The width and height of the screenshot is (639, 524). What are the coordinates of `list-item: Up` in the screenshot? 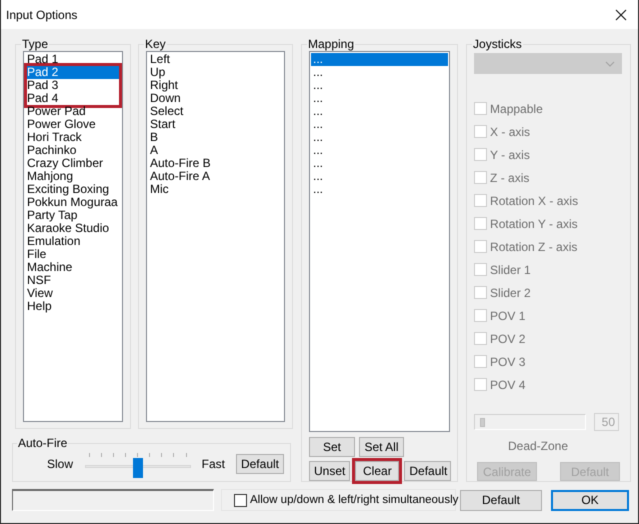 It's located at (215, 72).